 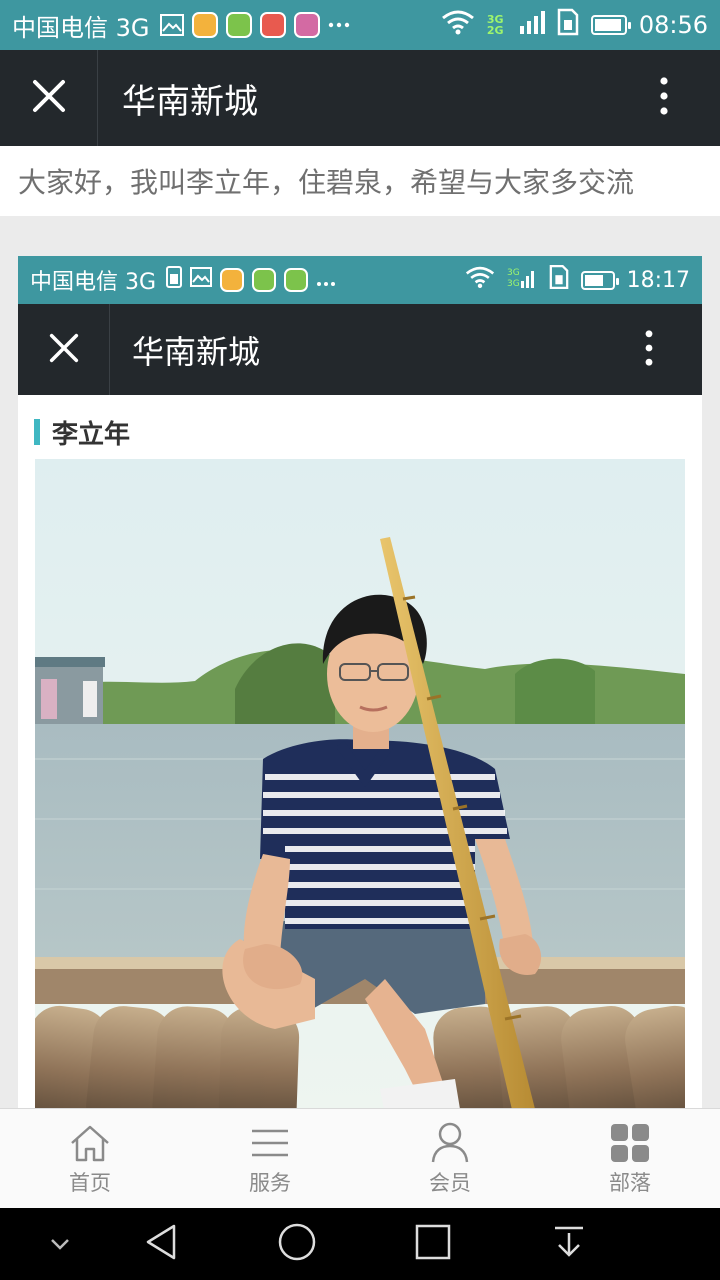 I want to click on intro-text: 大家好，我叫李立年，住碧泉，希望与大家多交流, so click(x=360, y=181).